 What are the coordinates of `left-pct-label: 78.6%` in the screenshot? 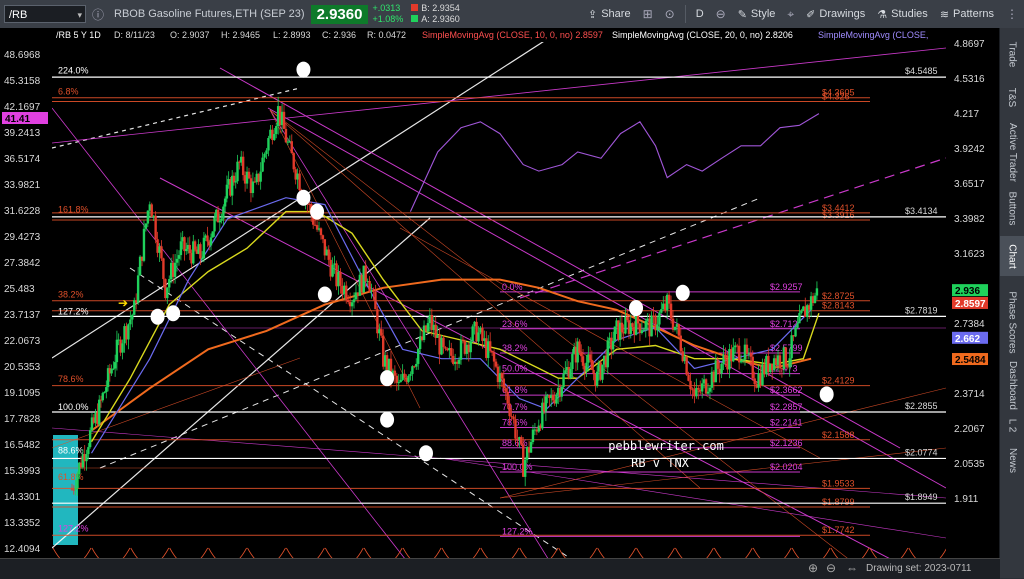 It's located at (71, 379).